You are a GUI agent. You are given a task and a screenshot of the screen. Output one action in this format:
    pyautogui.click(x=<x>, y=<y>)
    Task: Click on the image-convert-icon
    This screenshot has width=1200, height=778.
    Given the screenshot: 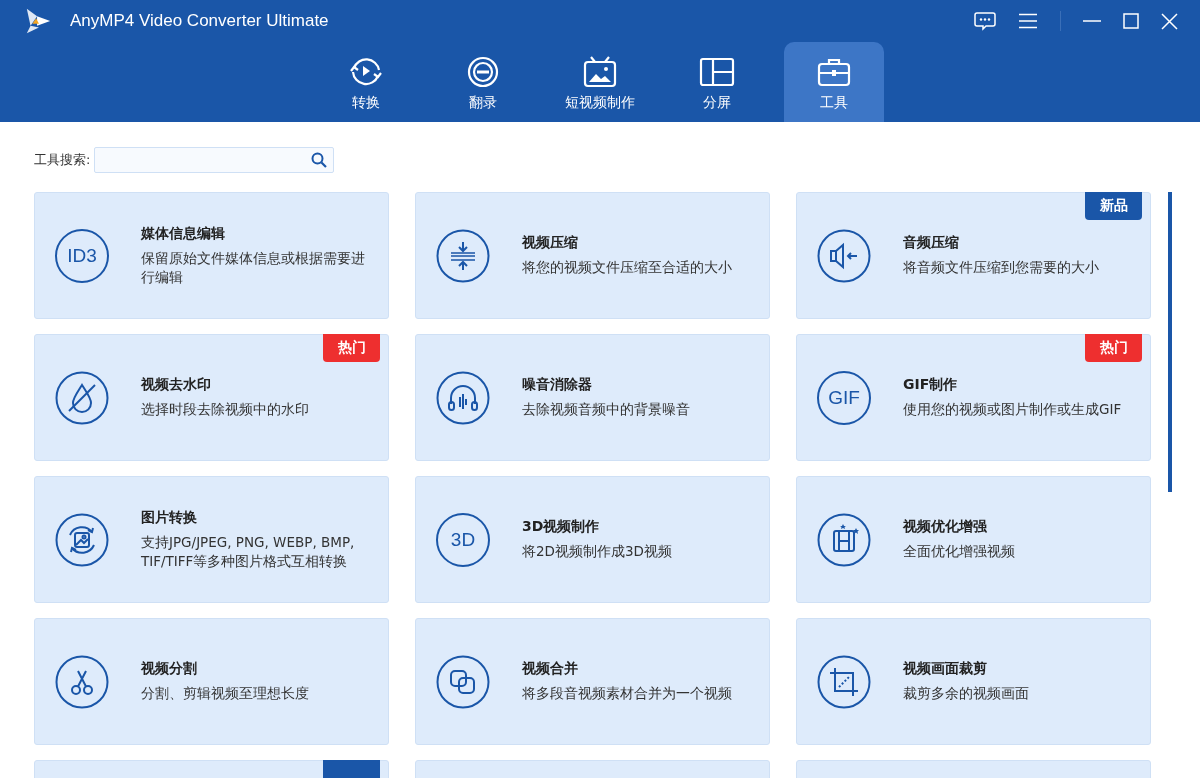 What is the action you would take?
    pyautogui.click(x=82, y=539)
    